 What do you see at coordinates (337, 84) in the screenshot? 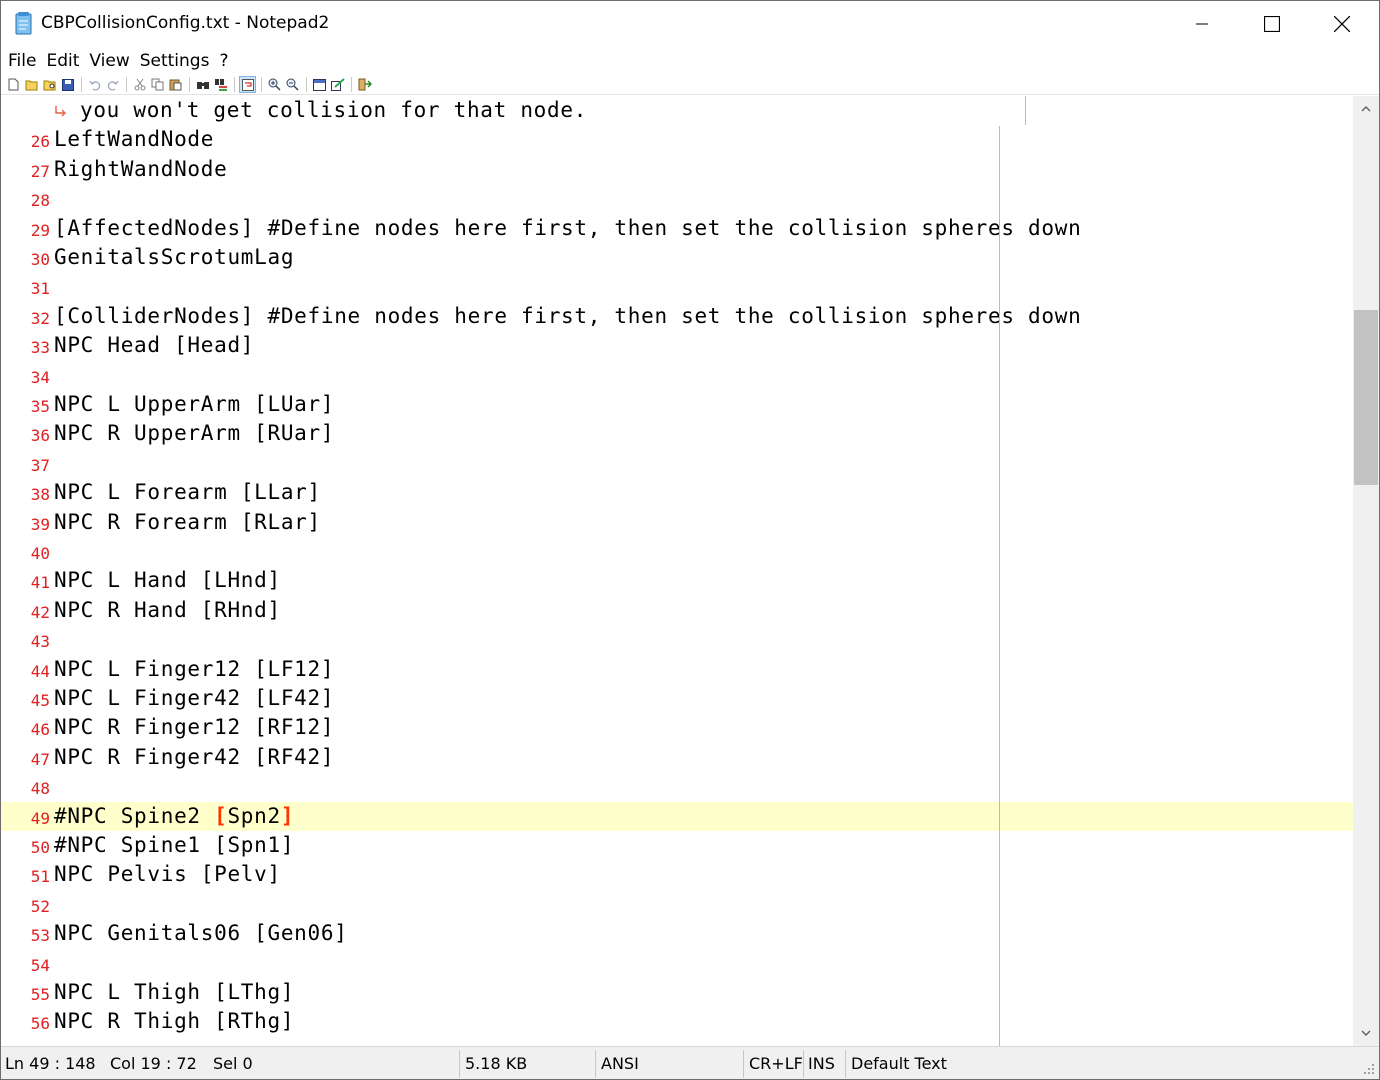
I see `customize-schemes-button` at bounding box center [337, 84].